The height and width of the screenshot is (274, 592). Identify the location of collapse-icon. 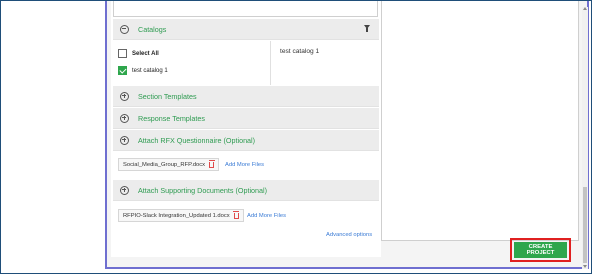
(124, 29).